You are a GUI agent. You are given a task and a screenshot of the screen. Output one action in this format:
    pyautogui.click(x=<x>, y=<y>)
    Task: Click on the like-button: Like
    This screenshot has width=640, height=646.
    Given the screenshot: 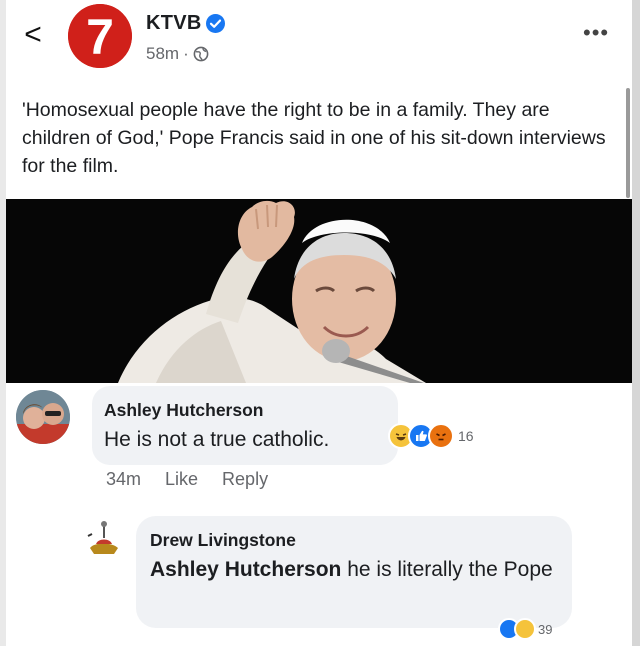 What is the action you would take?
    pyautogui.click(x=181, y=479)
    